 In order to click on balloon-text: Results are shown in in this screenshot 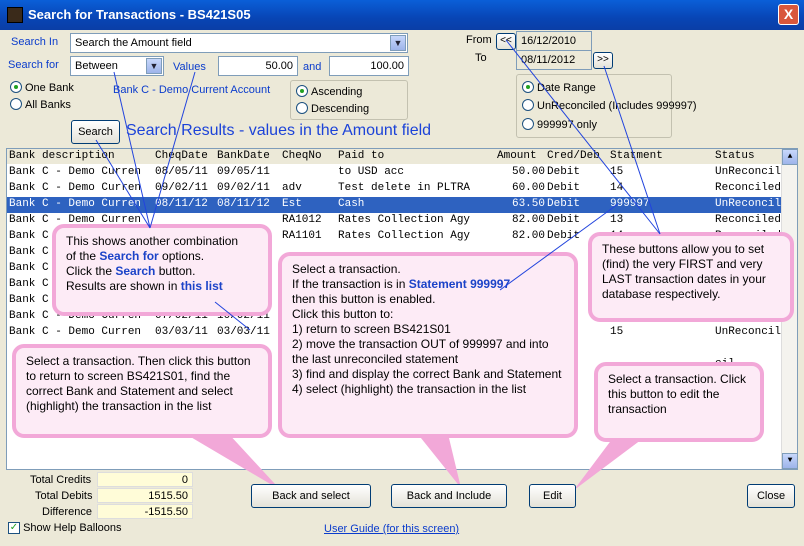, I will do `click(123, 286)`.